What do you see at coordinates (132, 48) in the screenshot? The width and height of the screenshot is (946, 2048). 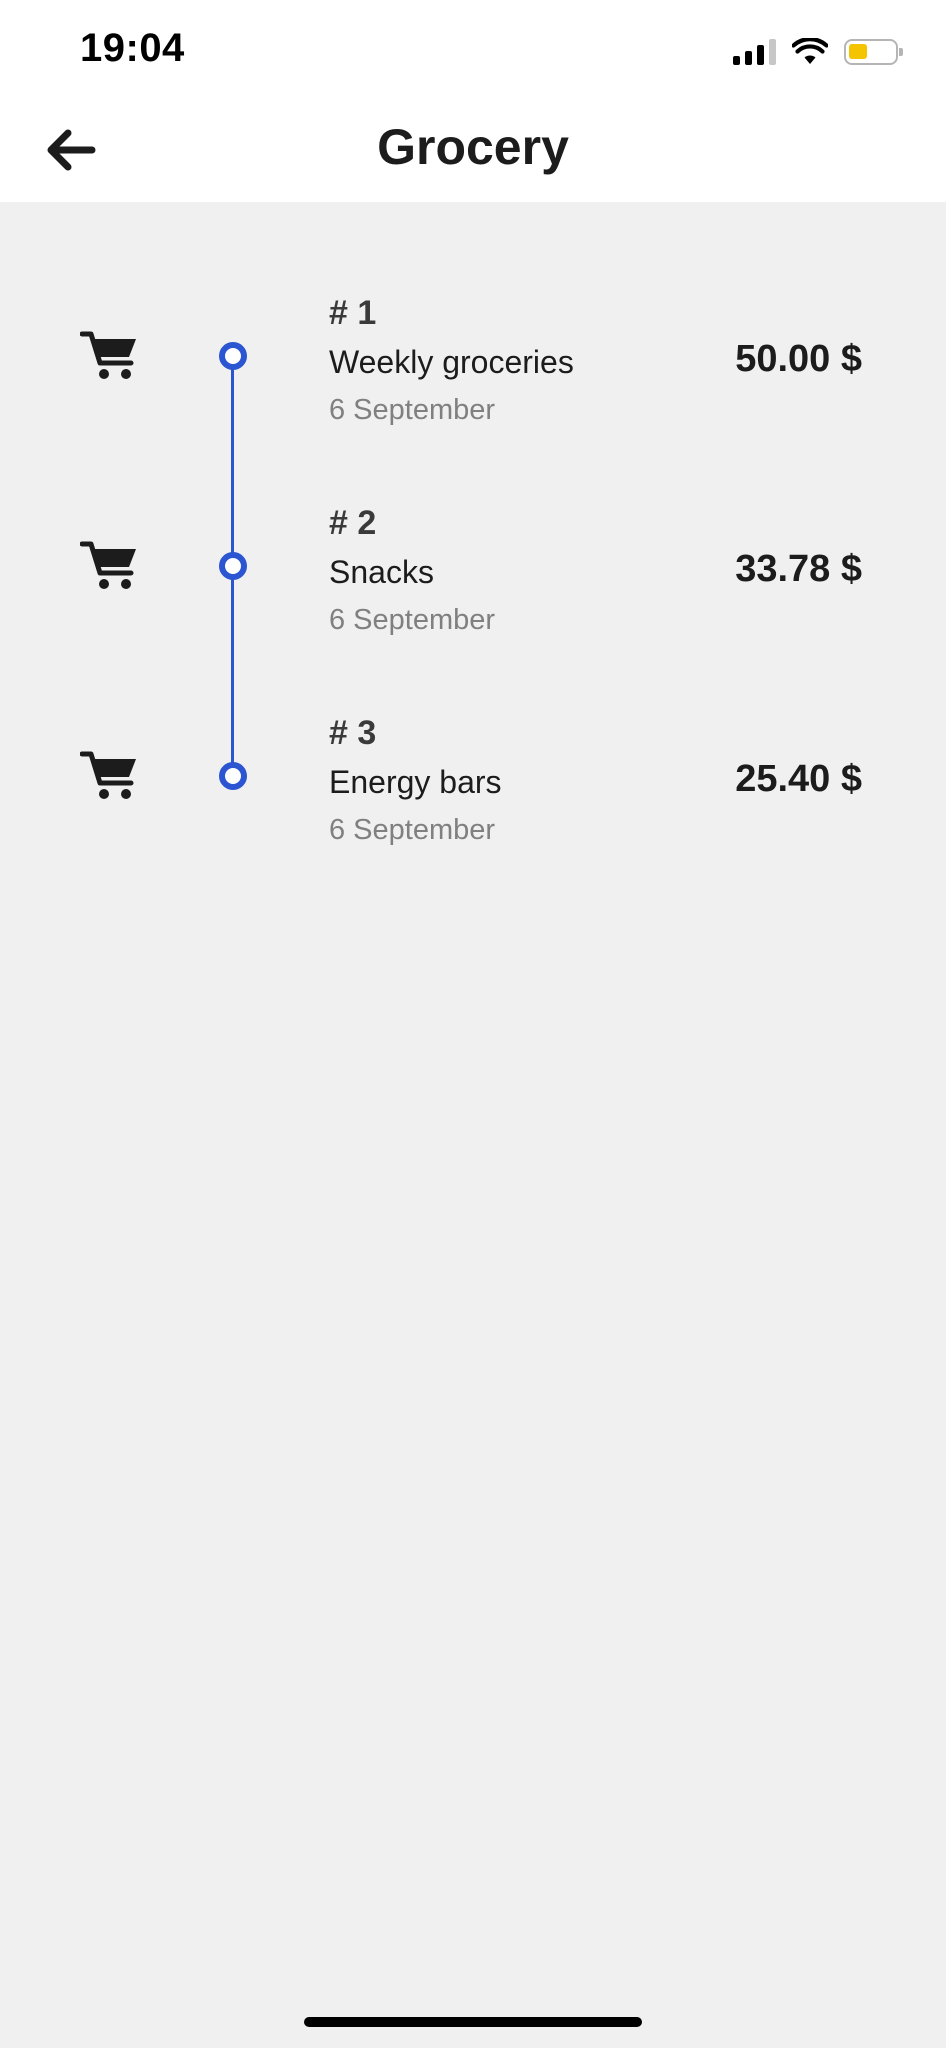 I see `status-time: 19:04` at bounding box center [132, 48].